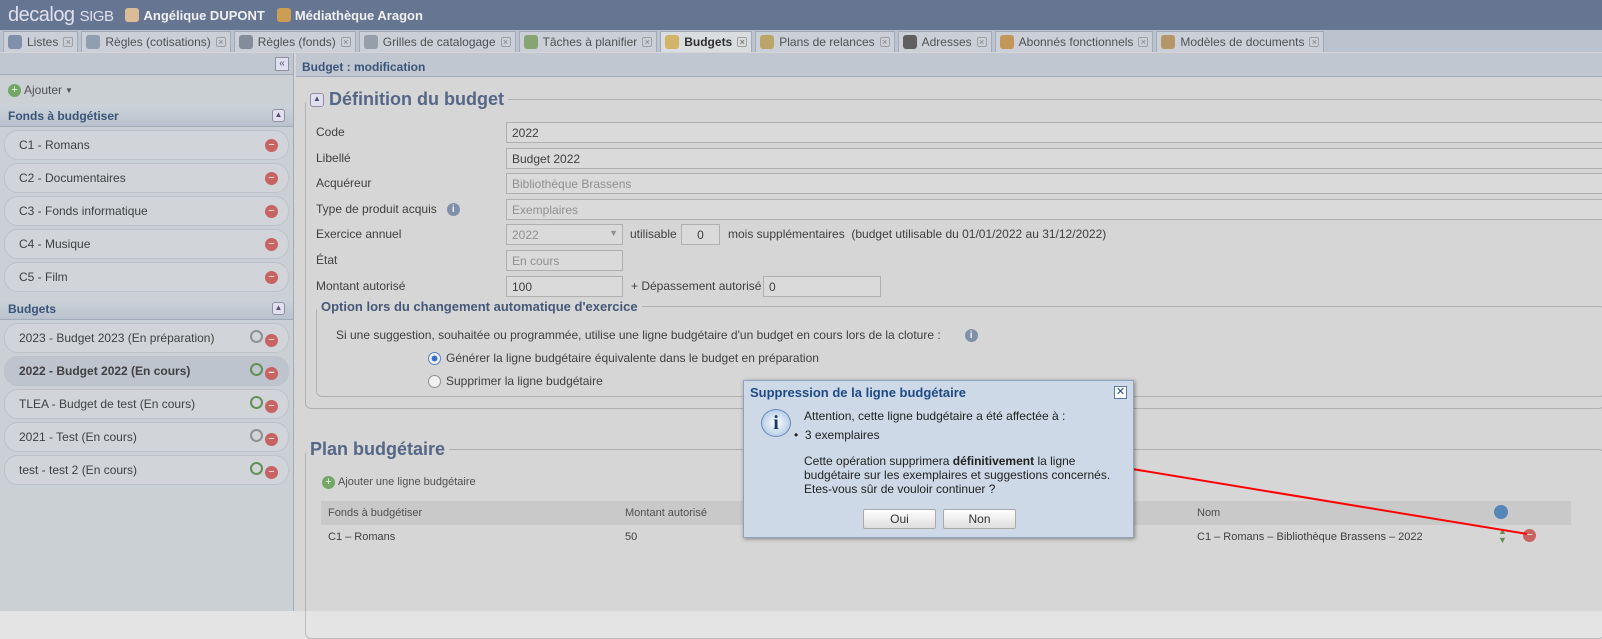 The image size is (1602, 639). What do you see at coordinates (979, 519) in the screenshot?
I see `no-button: Non` at bounding box center [979, 519].